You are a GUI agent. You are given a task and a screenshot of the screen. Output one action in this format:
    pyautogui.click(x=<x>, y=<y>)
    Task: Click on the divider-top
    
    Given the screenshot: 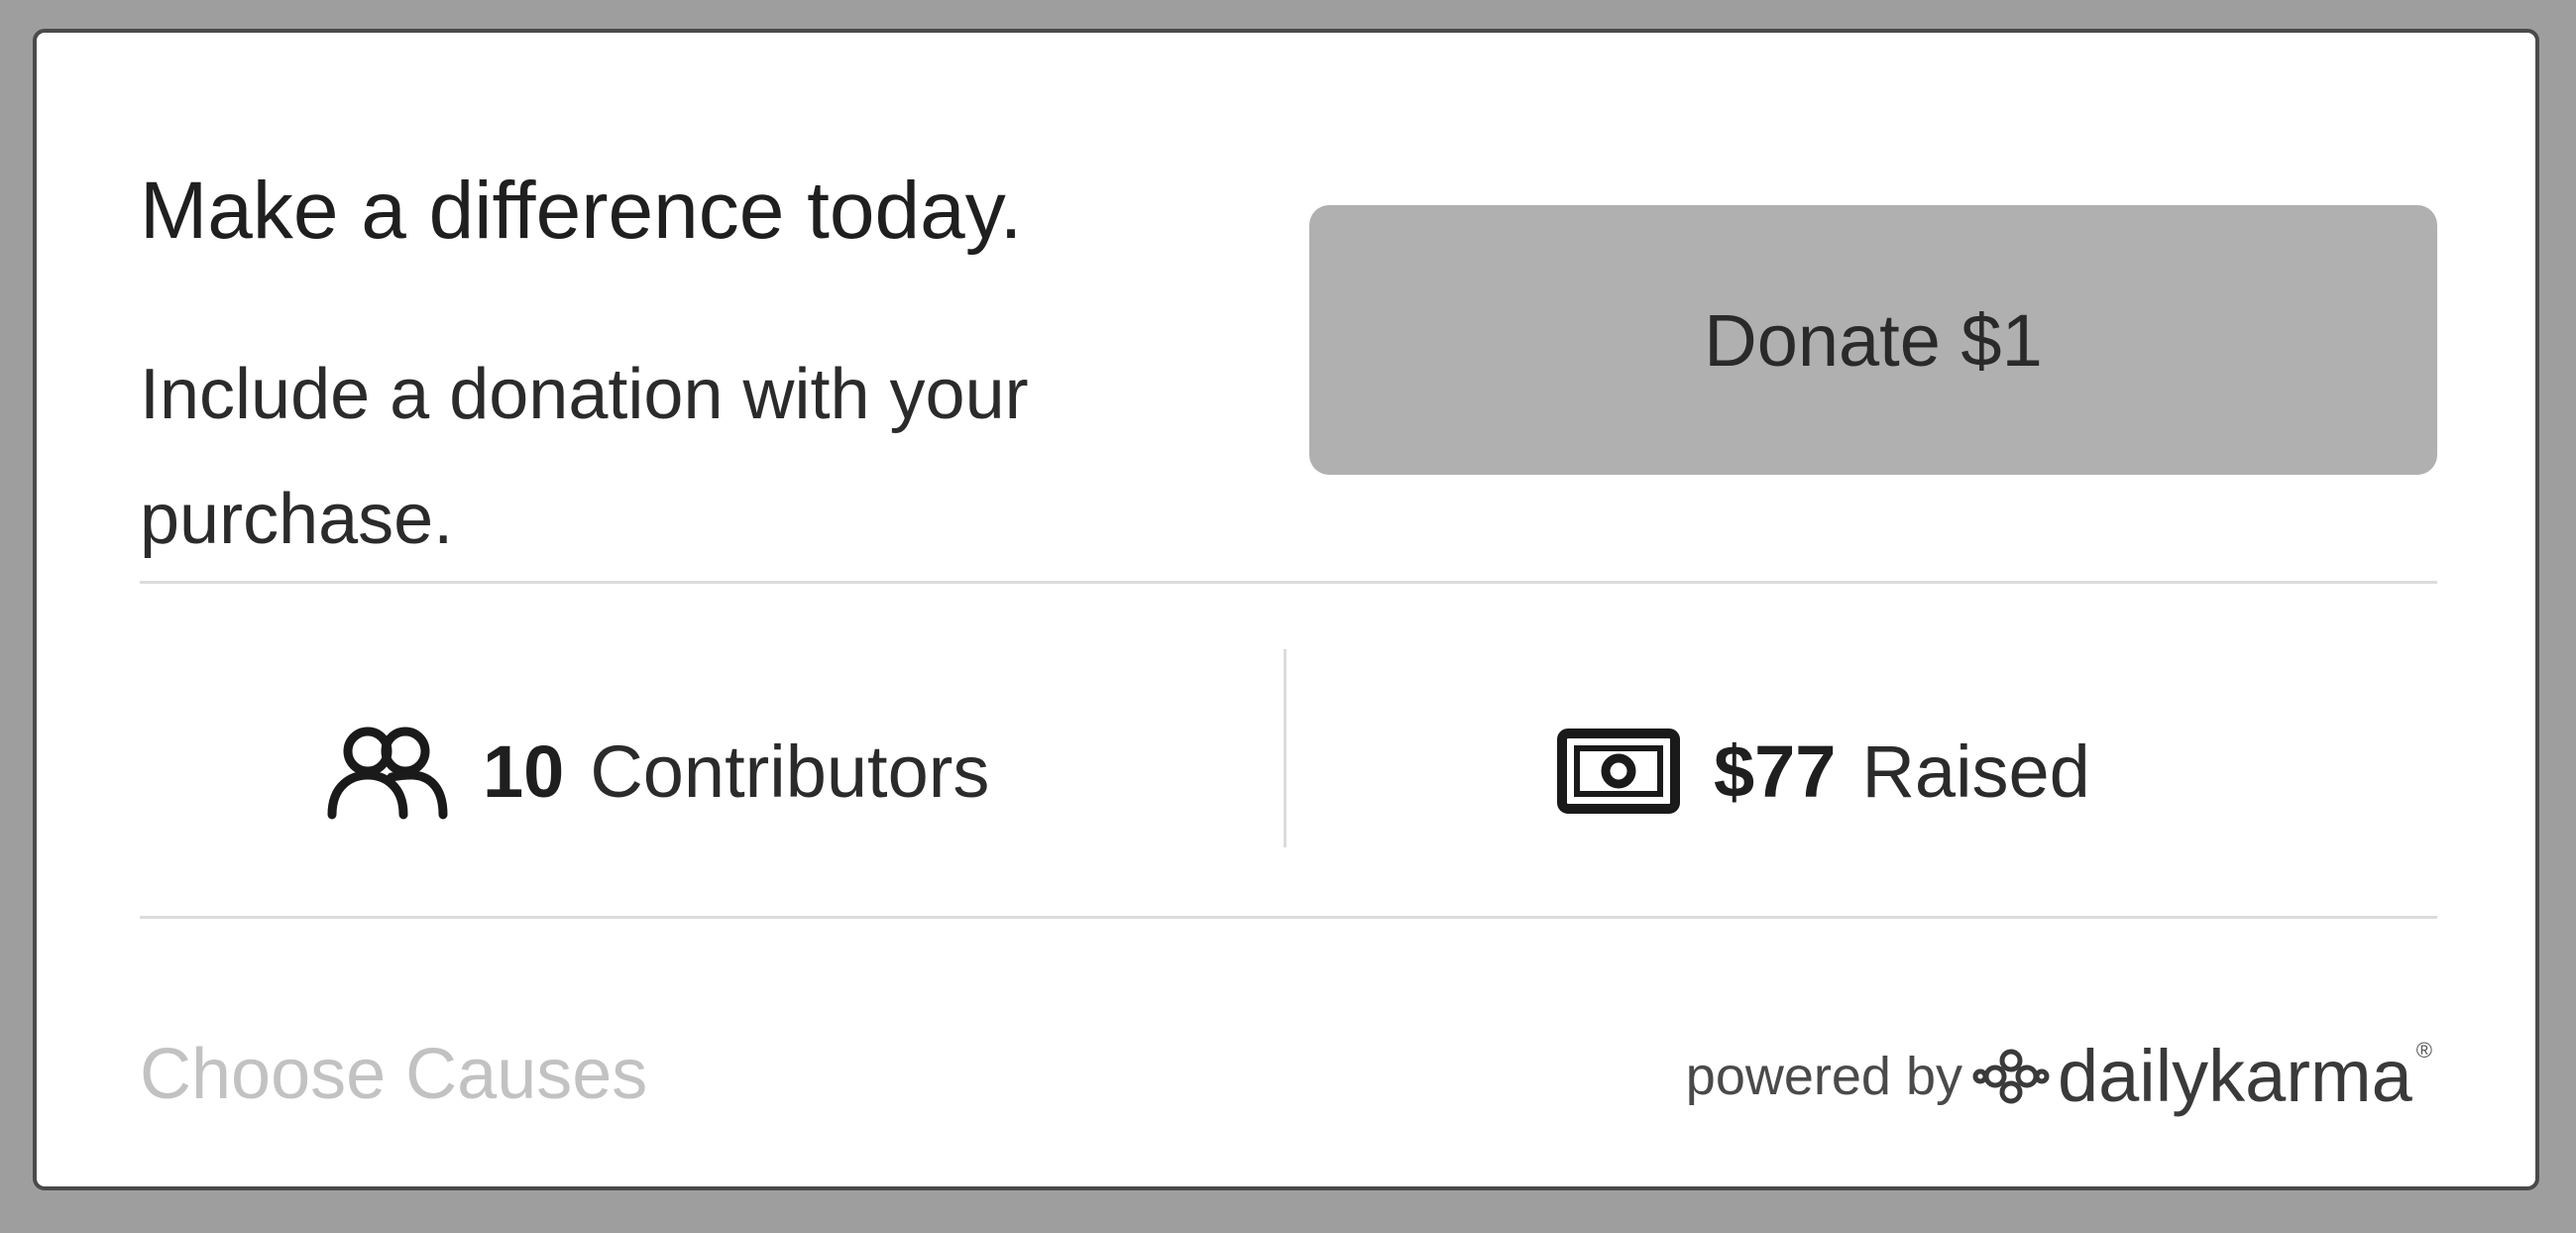 What is the action you would take?
    pyautogui.click(x=1288, y=582)
    